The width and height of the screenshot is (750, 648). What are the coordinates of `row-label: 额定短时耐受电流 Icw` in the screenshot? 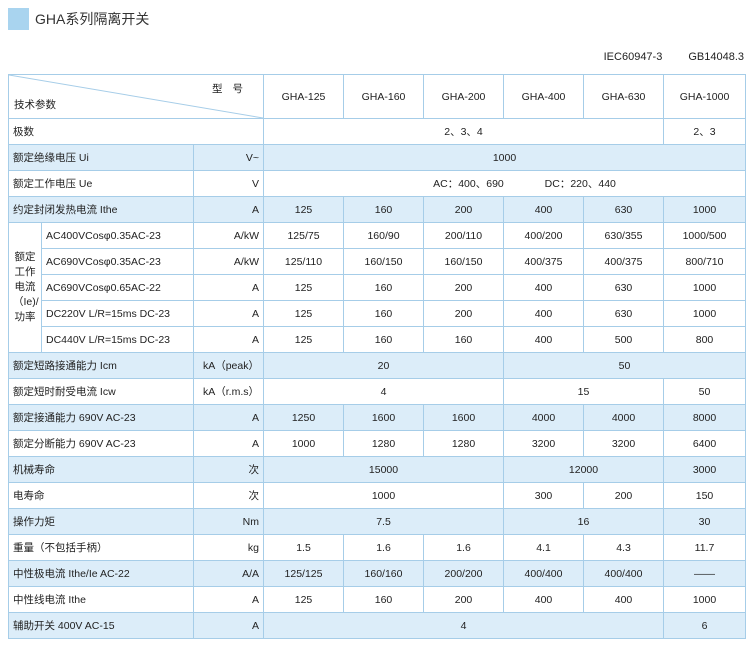 It's located at (101, 391).